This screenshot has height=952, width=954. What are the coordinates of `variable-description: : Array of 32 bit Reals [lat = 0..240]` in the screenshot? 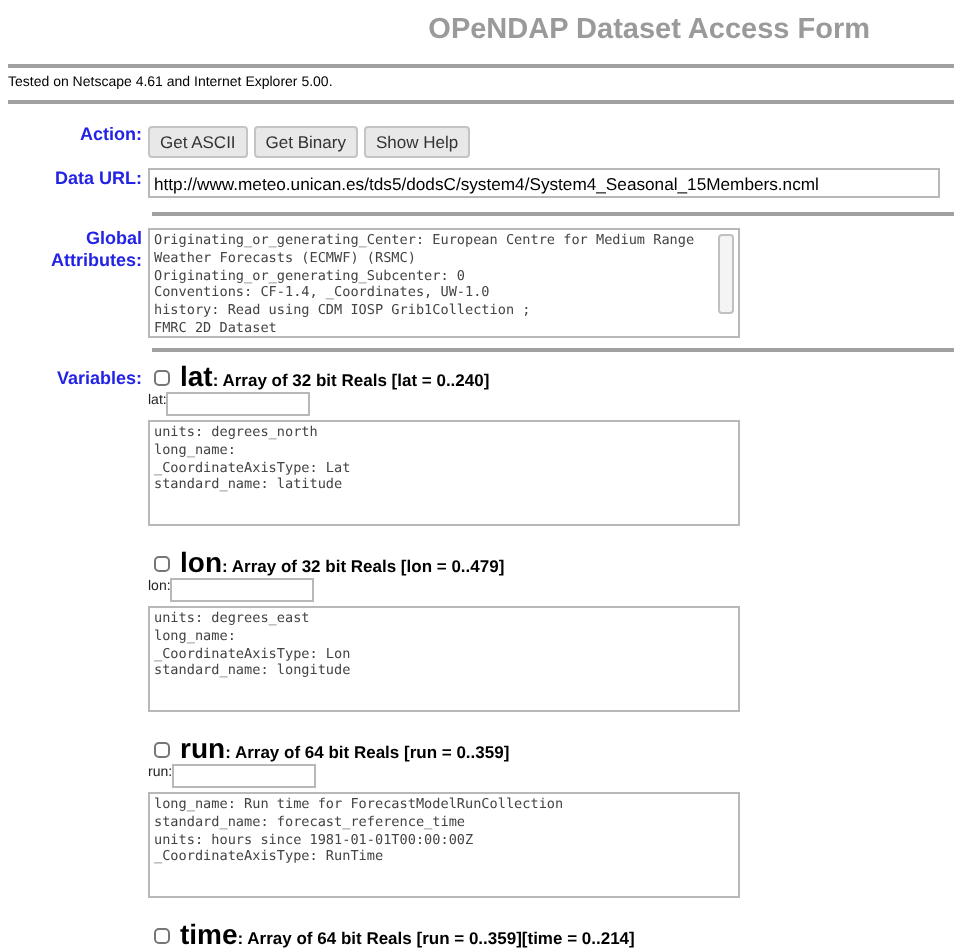 It's located at (351, 381).